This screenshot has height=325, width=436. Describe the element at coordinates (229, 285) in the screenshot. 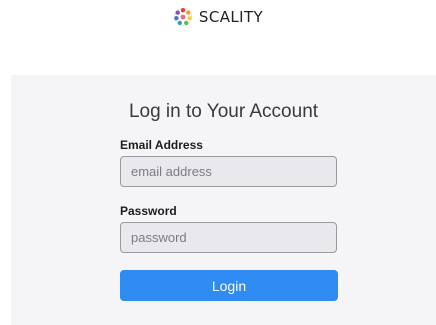

I see `login-button: Login` at that location.